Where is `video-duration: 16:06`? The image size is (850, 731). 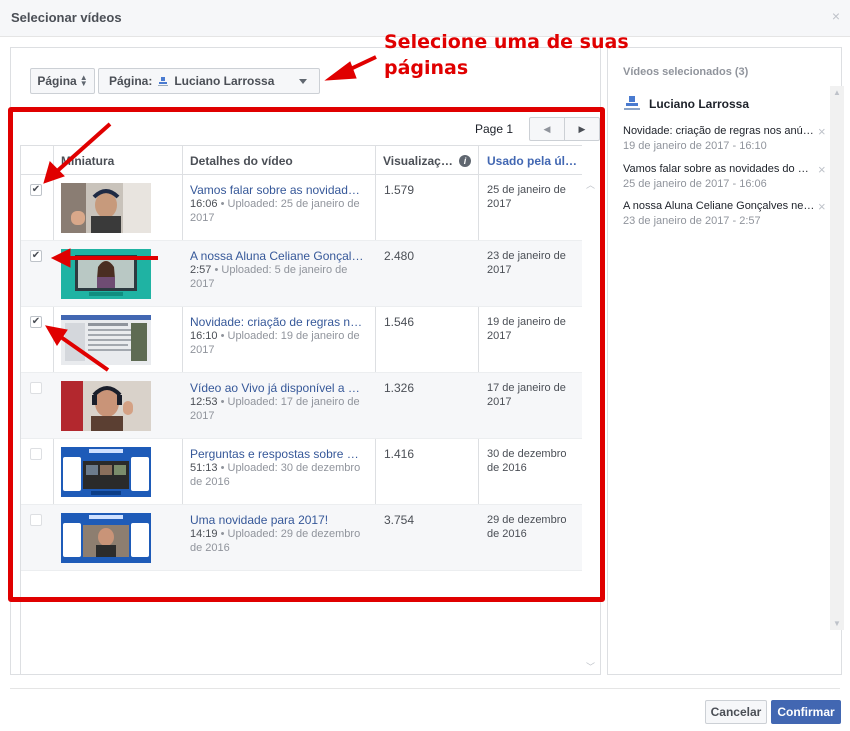 video-duration: 16:06 is located at coordinates (204, 204).